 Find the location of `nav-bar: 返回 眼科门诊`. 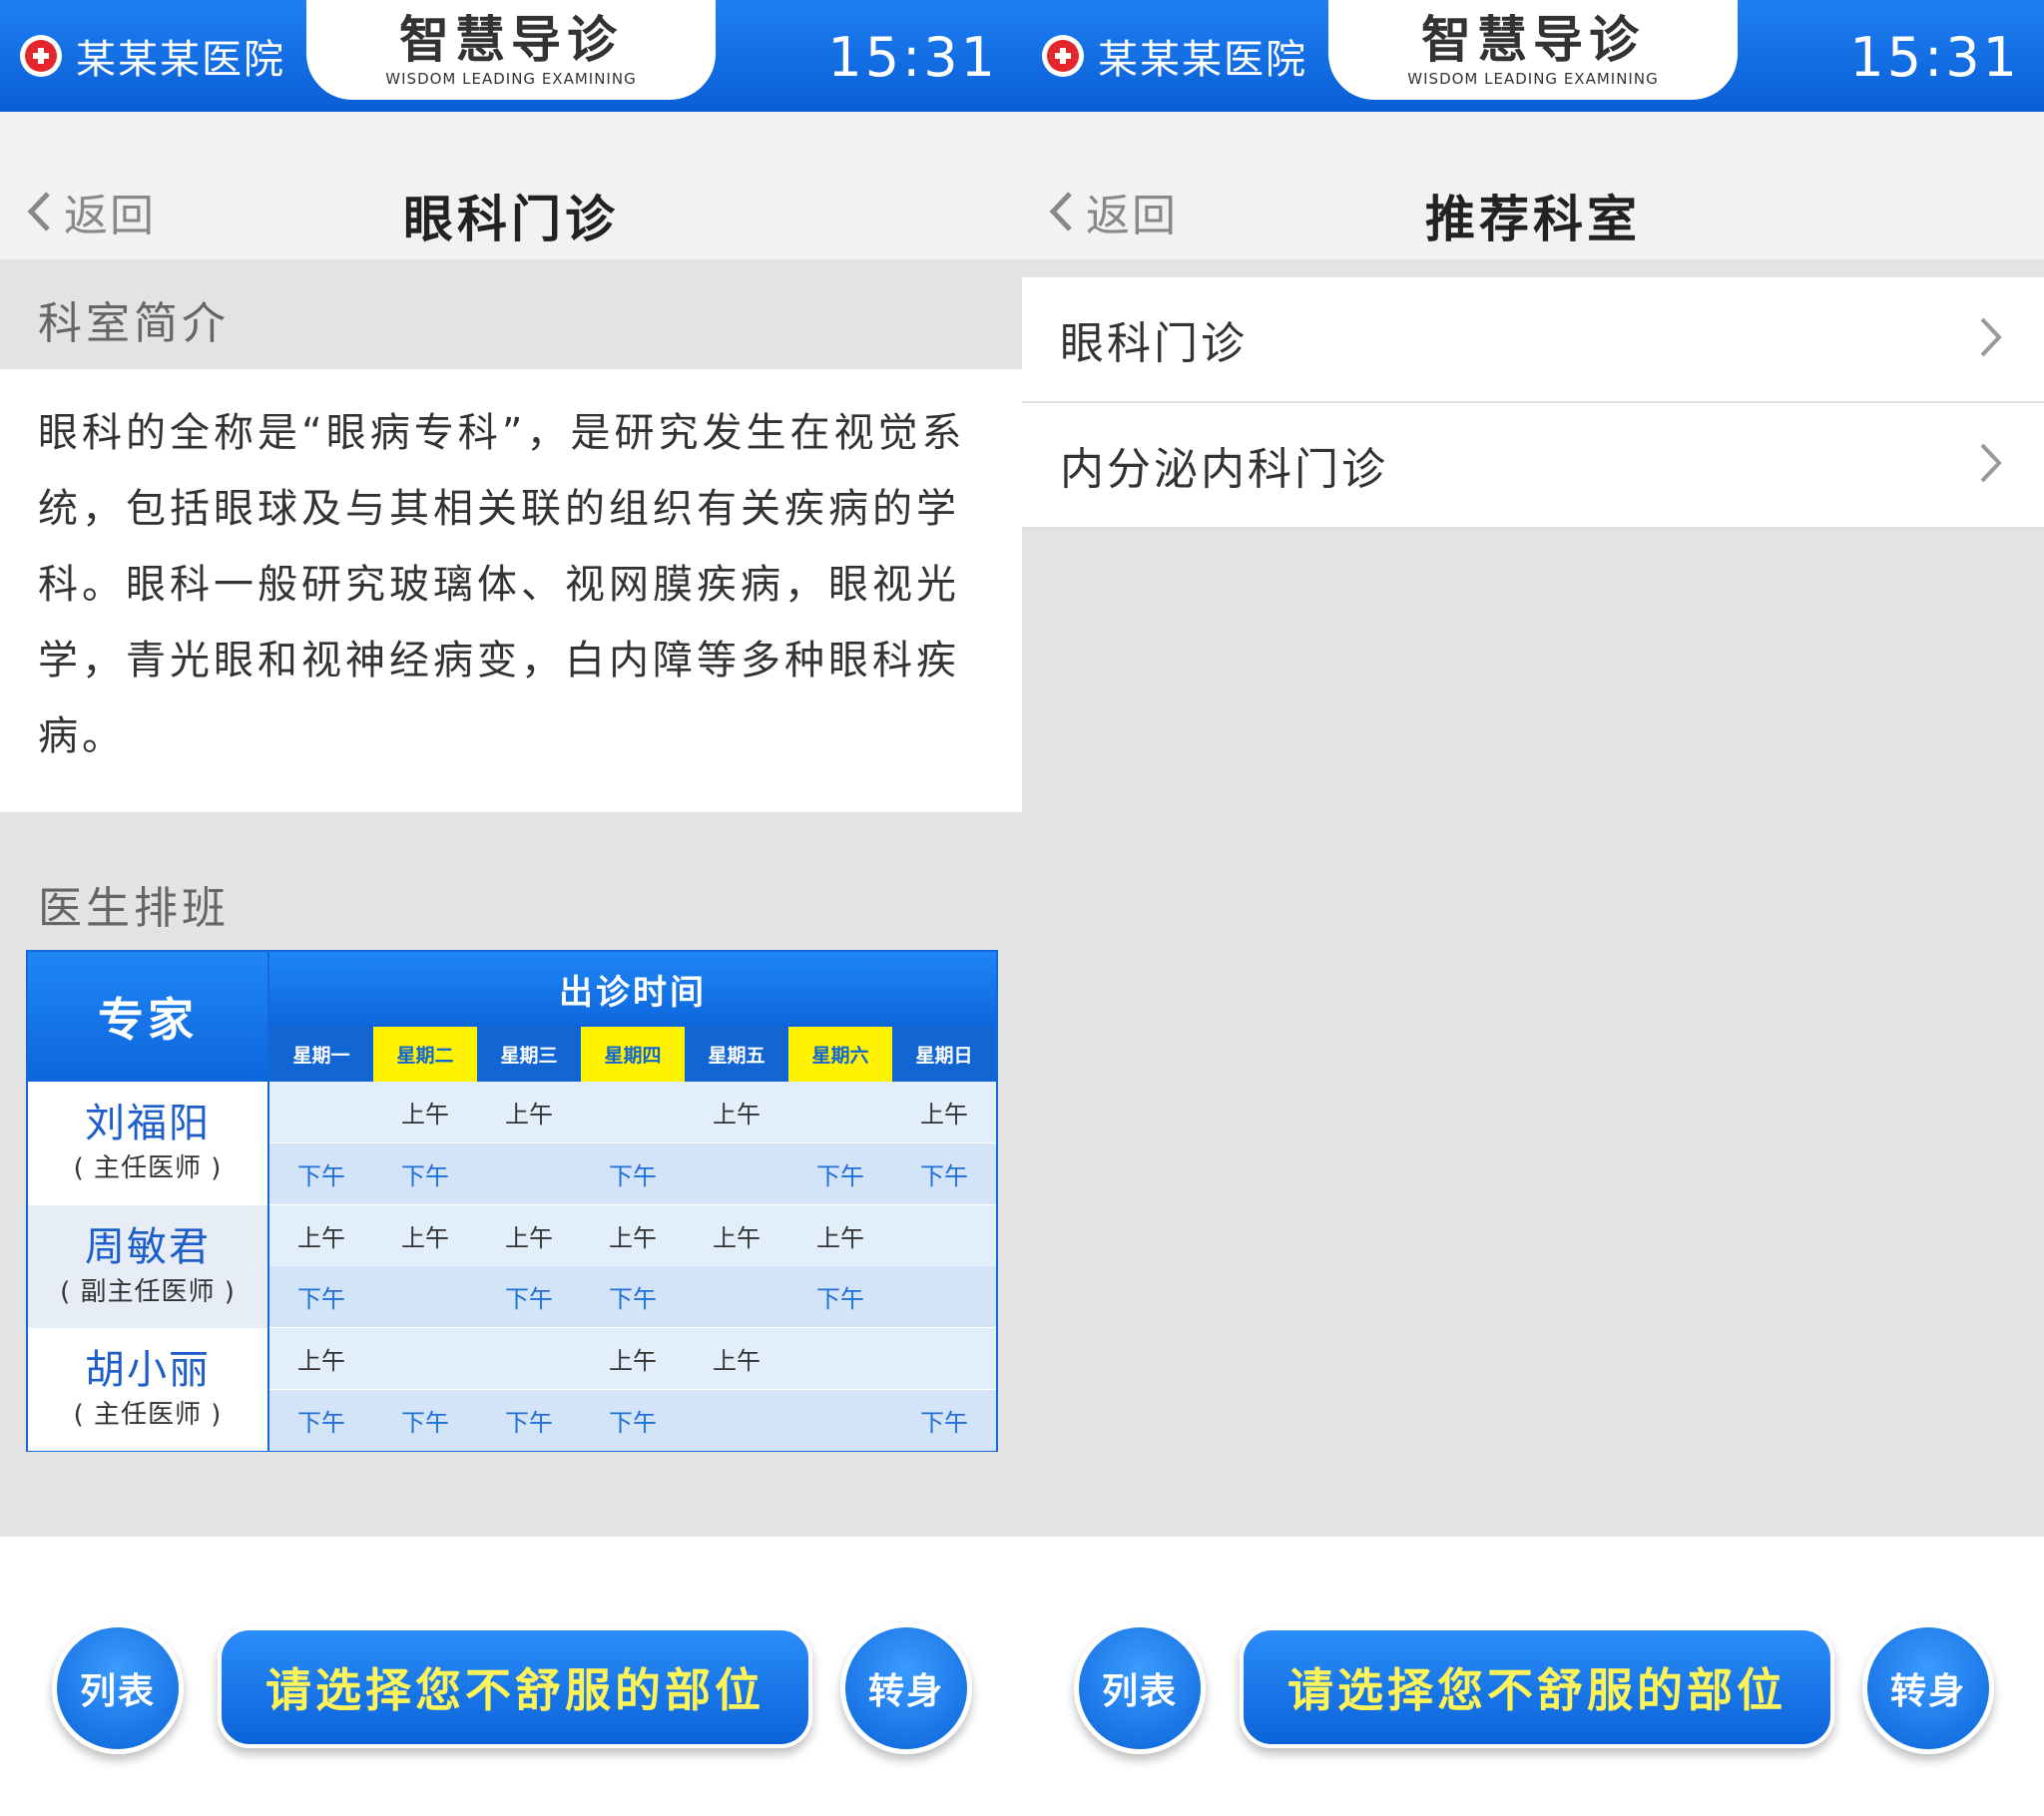

nav-bar: 返回 眼科门诊 is located at coordinates (511, 185).